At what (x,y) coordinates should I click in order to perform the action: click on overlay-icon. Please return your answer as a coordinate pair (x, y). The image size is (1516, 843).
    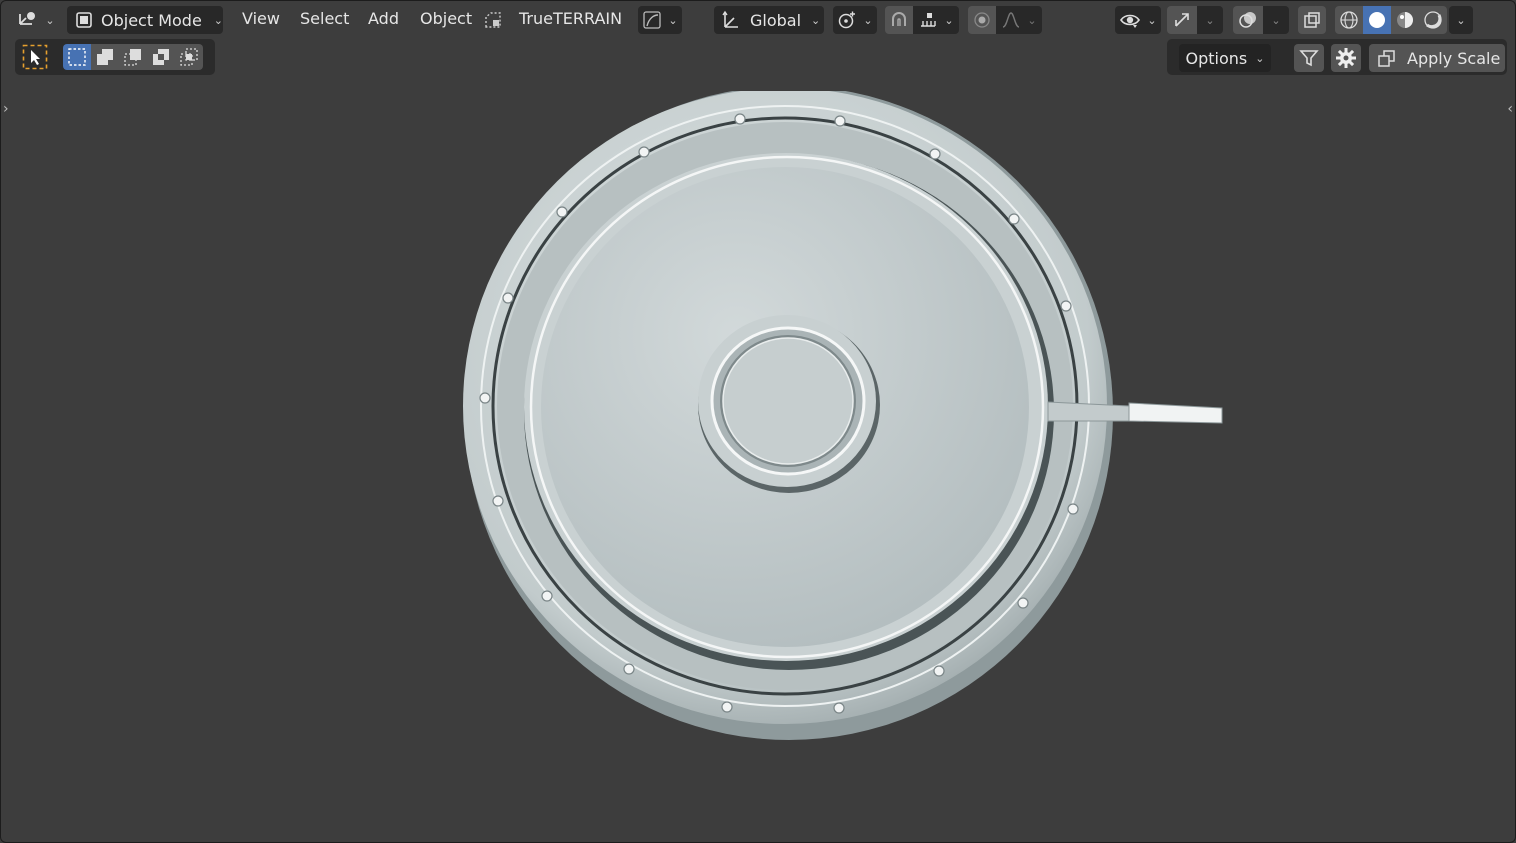
    Looking at the image, I should click on (1248, 20).